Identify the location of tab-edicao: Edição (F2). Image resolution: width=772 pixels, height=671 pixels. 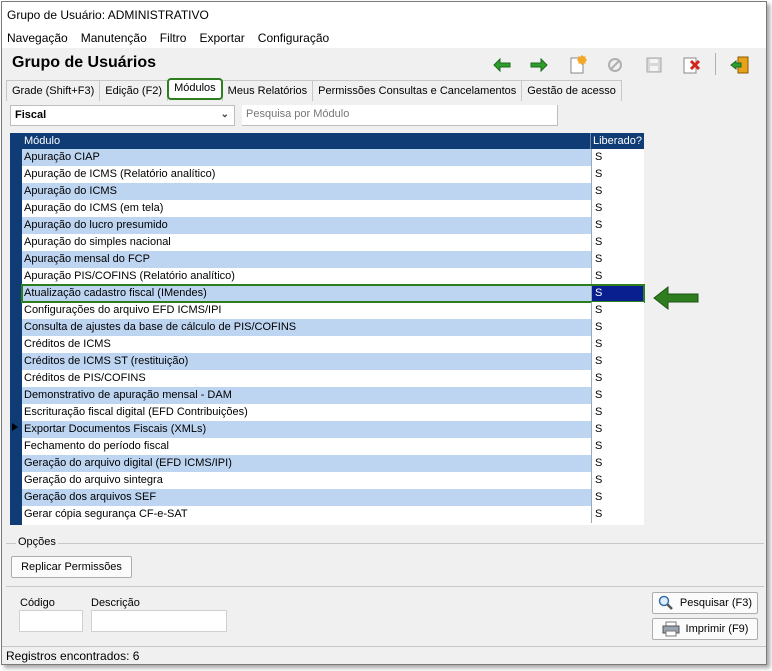
(134, 90).